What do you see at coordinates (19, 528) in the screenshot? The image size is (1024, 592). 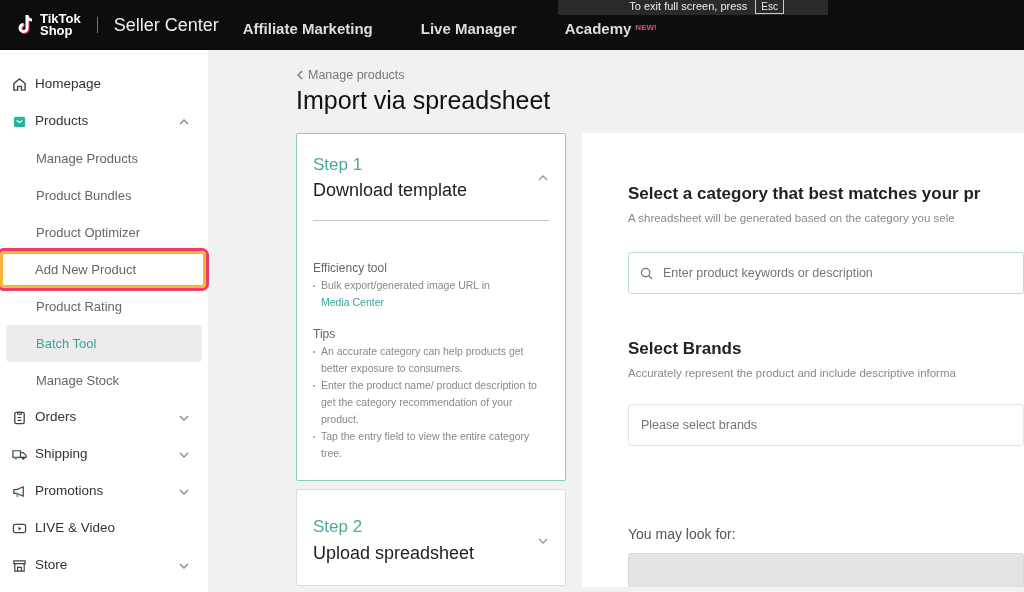 I see `video-icon` at bounding box center [19, 528].